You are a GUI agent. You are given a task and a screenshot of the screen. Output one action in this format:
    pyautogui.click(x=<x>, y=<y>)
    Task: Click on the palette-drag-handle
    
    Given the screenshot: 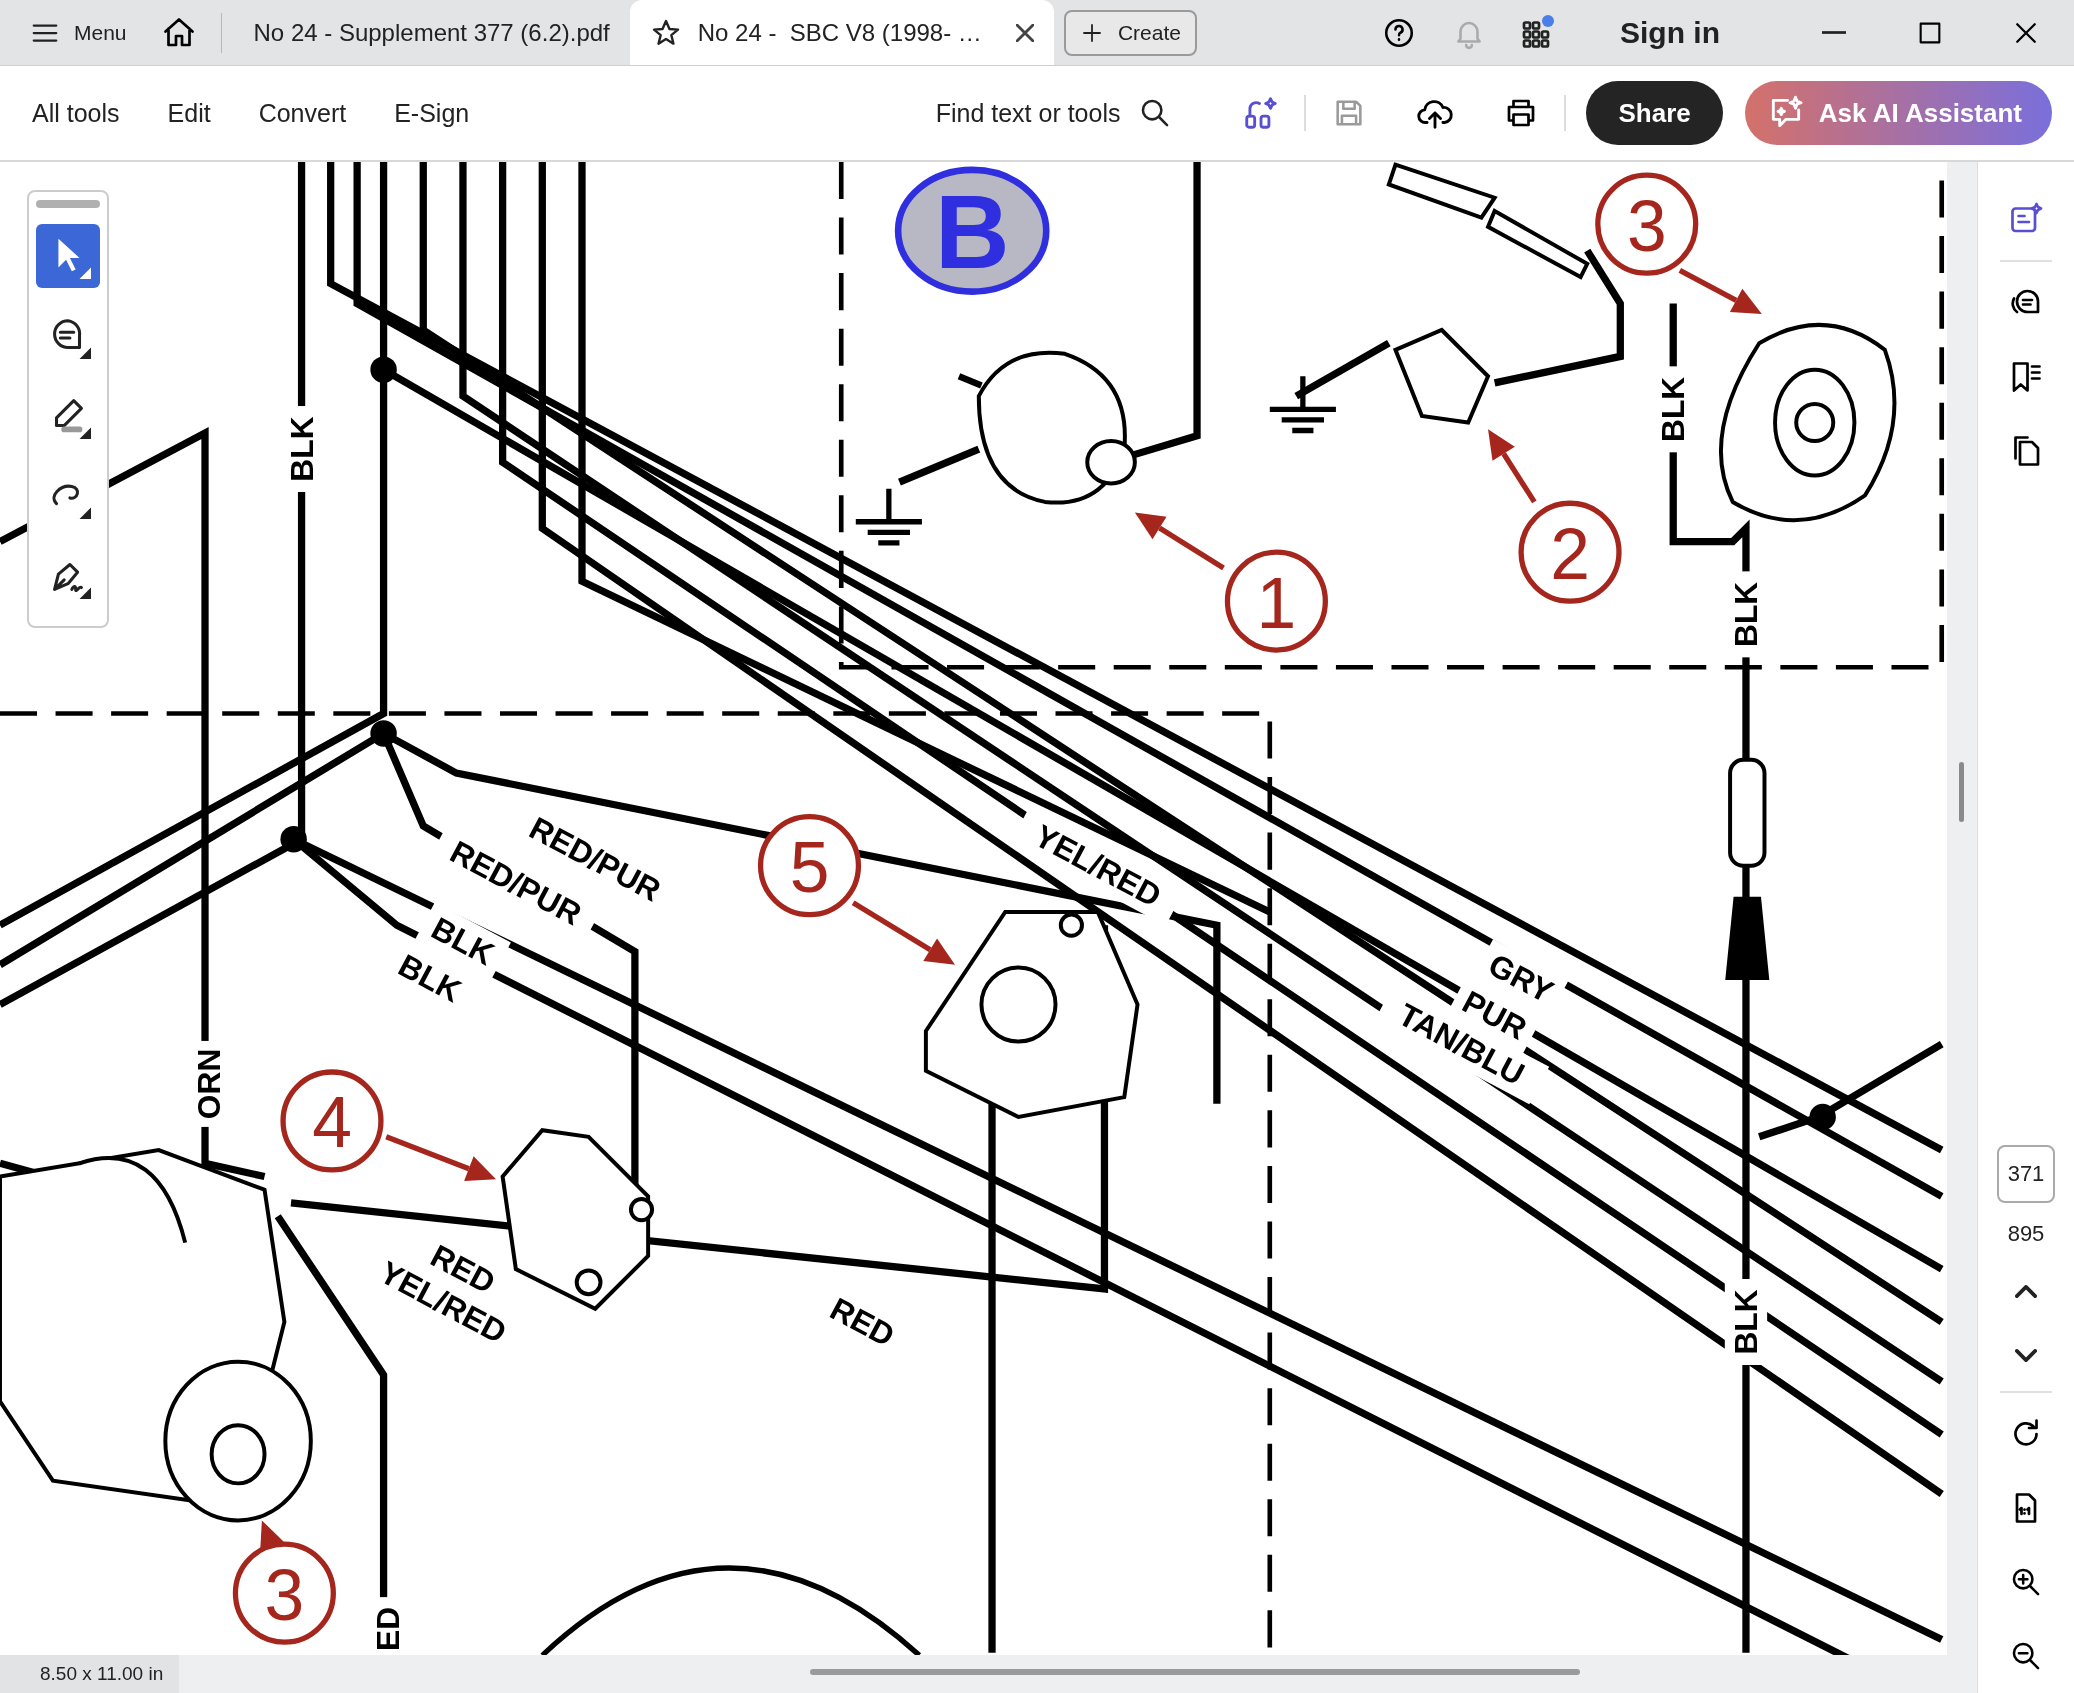 What is the action you would take?
    pyautogui.click(x=68, y=204)
    